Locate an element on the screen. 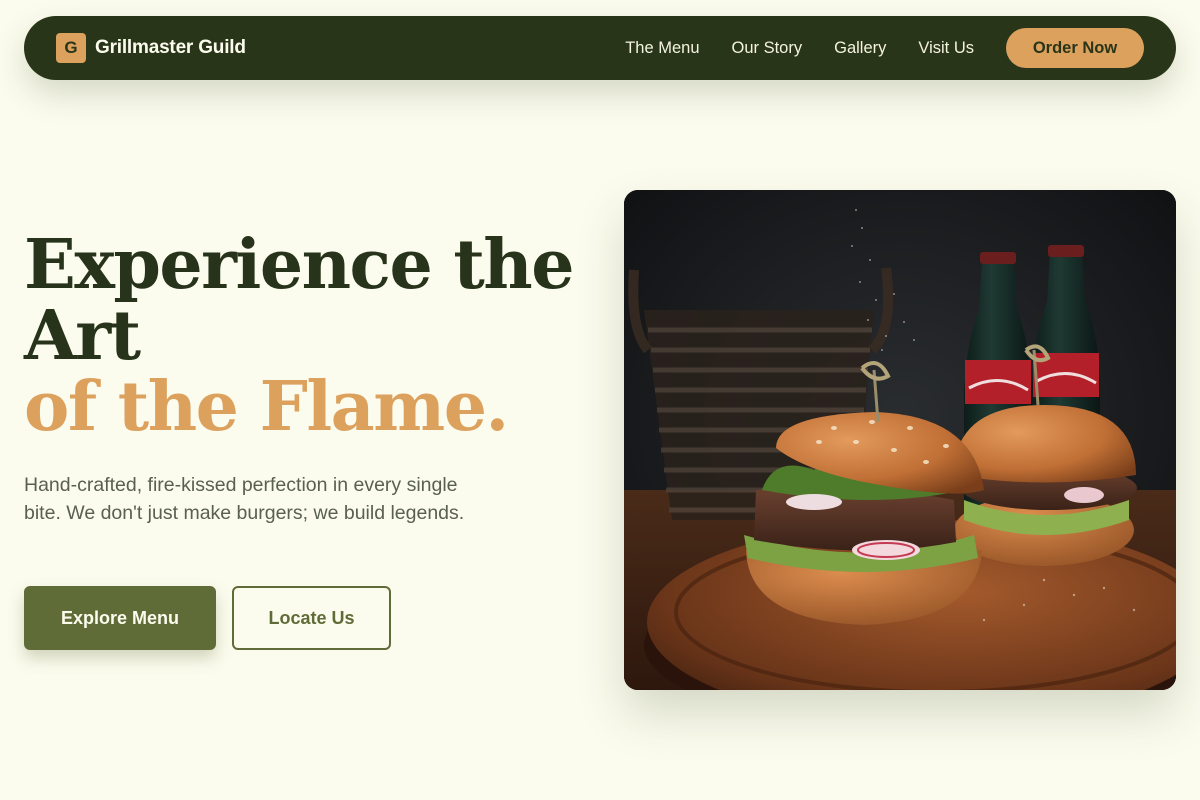 The height and width of the screenshot is (800, 1200). hero-title: Experience the Art of the Flame. is located at coordinates (304, 336).